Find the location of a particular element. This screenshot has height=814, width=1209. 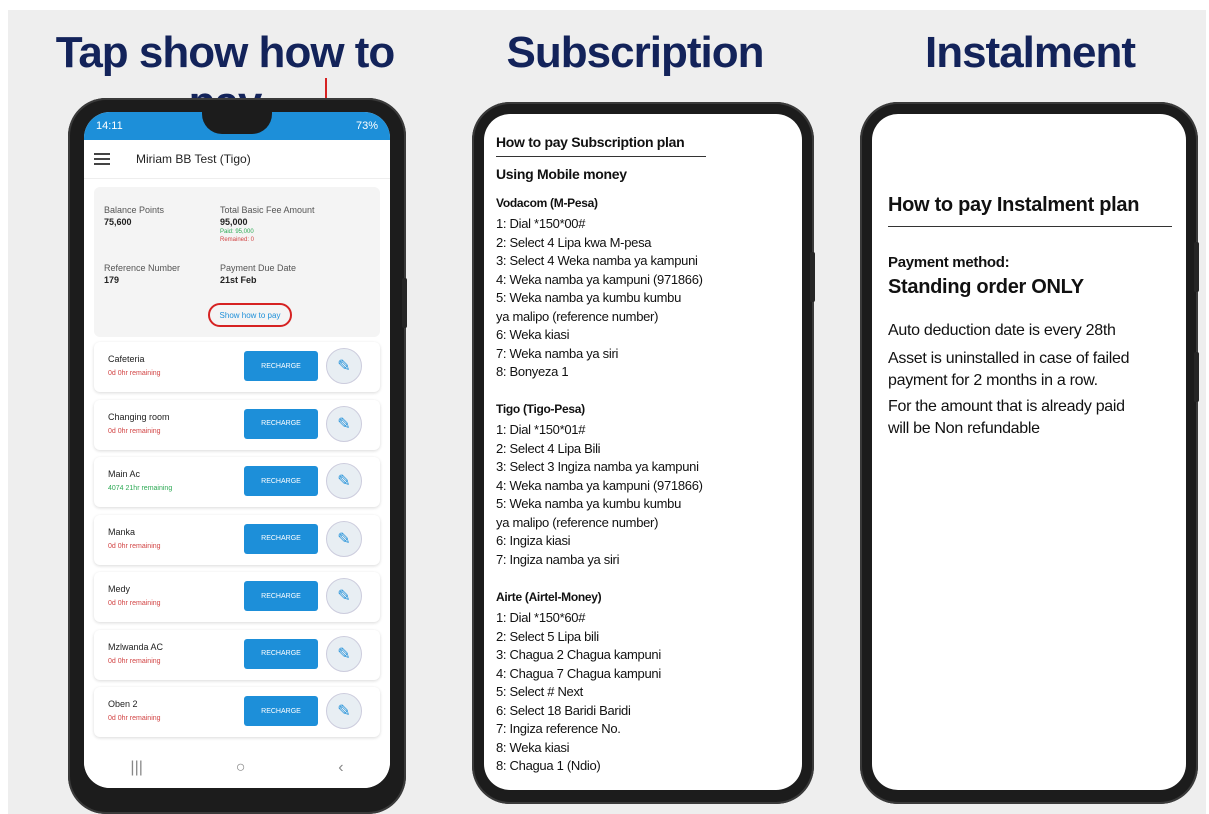

room-card: Medy 0d 0hr remaining RECHARGE ✎ is located at coordinates (237, 597).